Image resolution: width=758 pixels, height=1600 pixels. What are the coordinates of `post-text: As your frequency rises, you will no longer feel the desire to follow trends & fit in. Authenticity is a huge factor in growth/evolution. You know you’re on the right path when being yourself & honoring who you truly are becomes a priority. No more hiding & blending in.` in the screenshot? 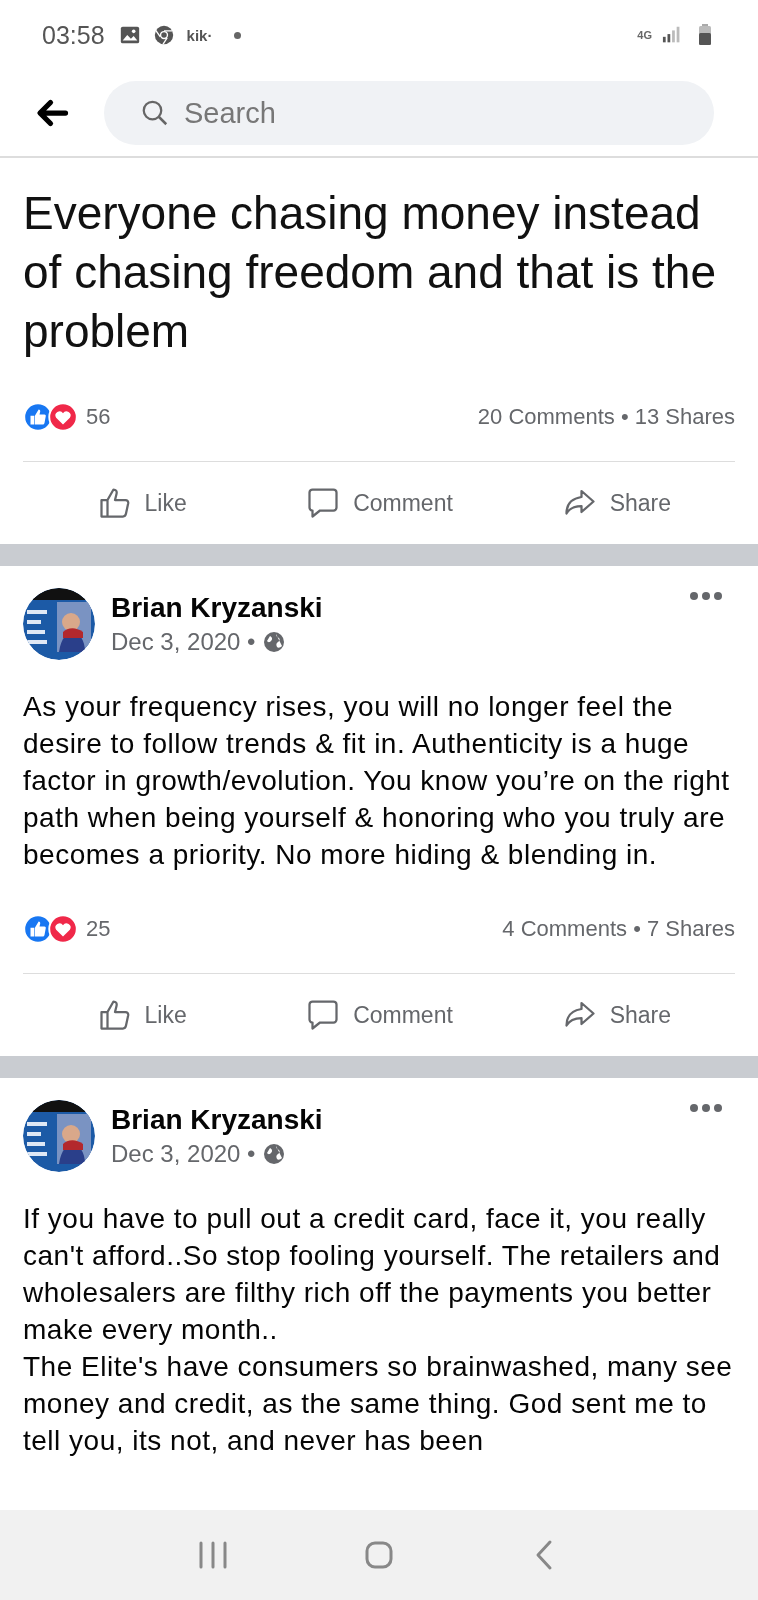 It's located at (377, 781).